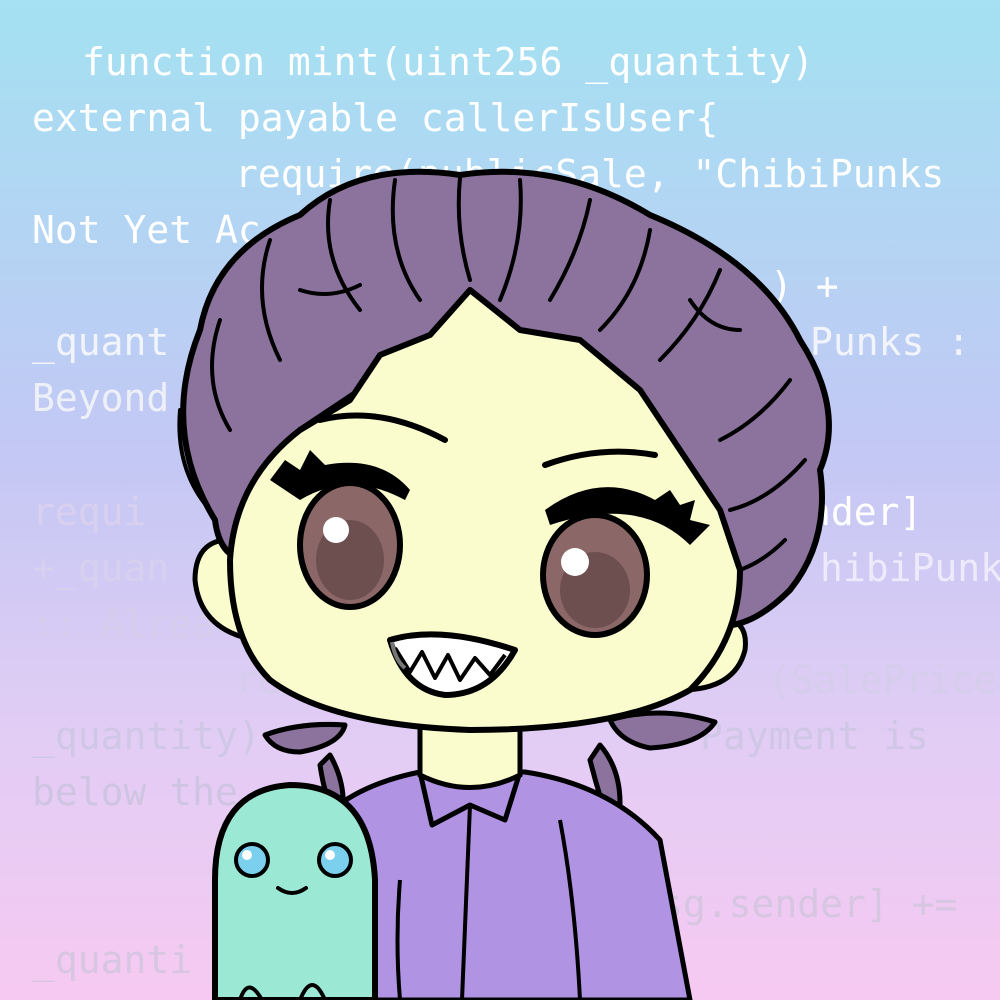  I want to click on ghost-companion-icon, so click(295, 890).